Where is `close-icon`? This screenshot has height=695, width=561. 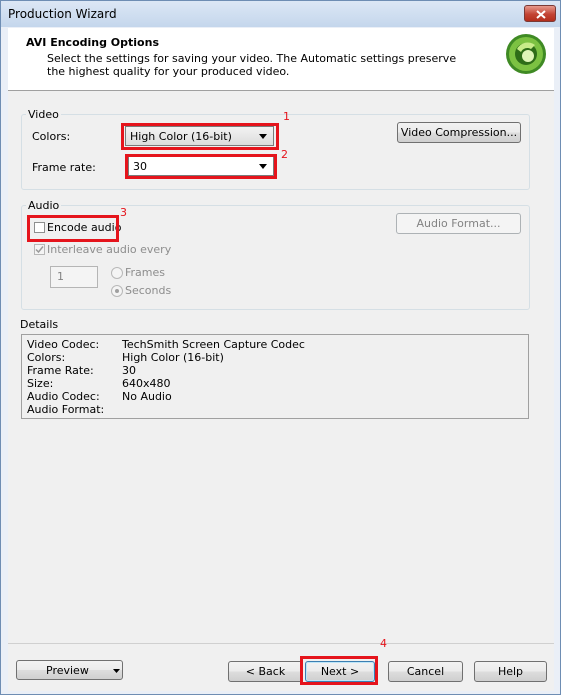
close-icon is located at coordinates (541, 14).